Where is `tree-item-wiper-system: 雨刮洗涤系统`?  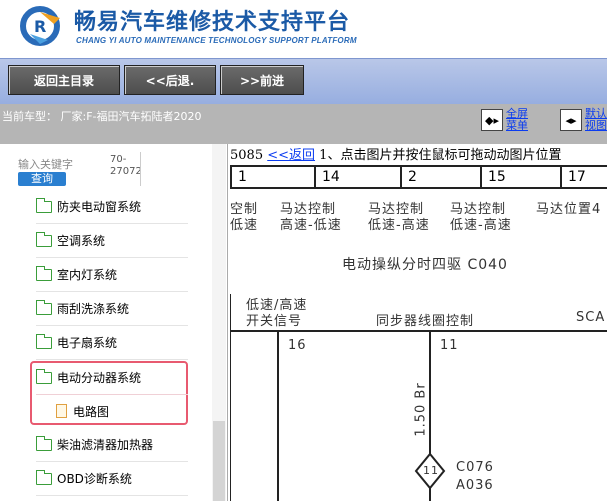
tree-item-wiper-system: 雨刮洗涤系统 is located at coordinates (112, 309).